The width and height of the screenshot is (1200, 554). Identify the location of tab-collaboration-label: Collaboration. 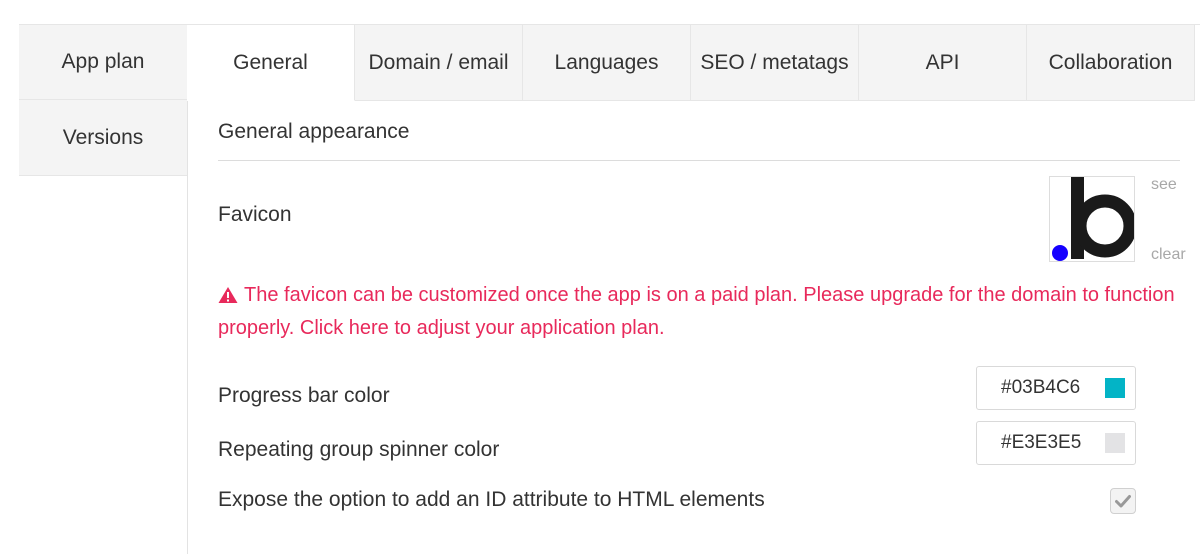
(1110, 62).